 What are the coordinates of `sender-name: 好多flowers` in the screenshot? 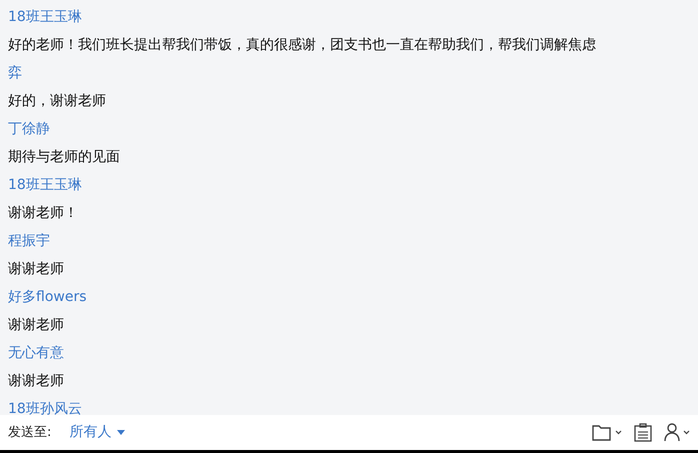 It's located at (47, 297).